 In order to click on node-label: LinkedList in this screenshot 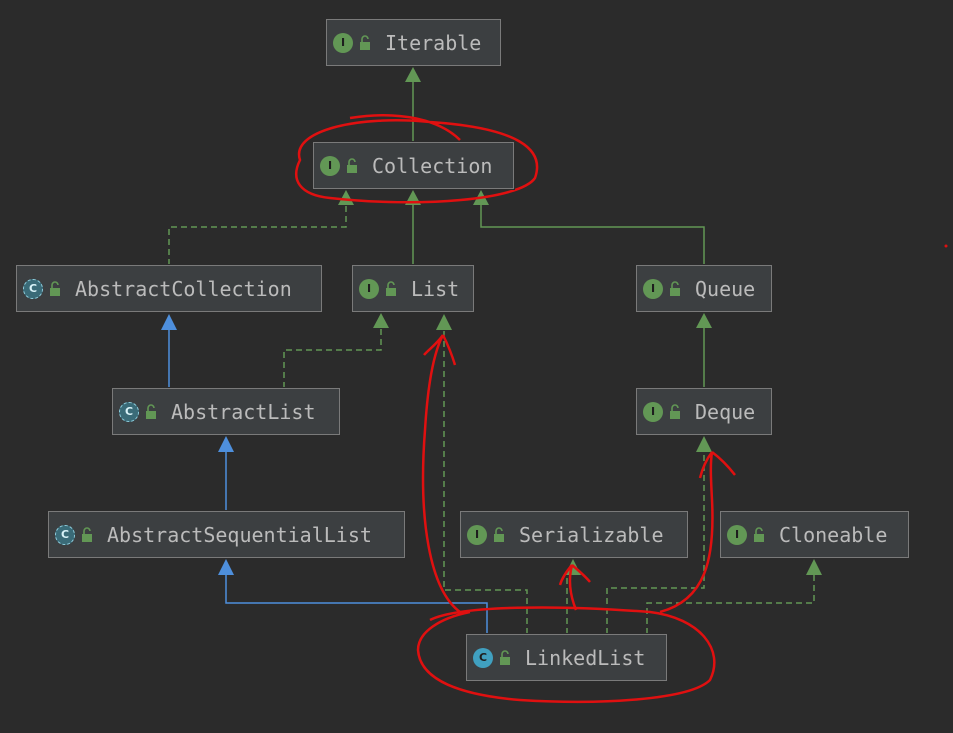, I will do `click(585, 657)`.